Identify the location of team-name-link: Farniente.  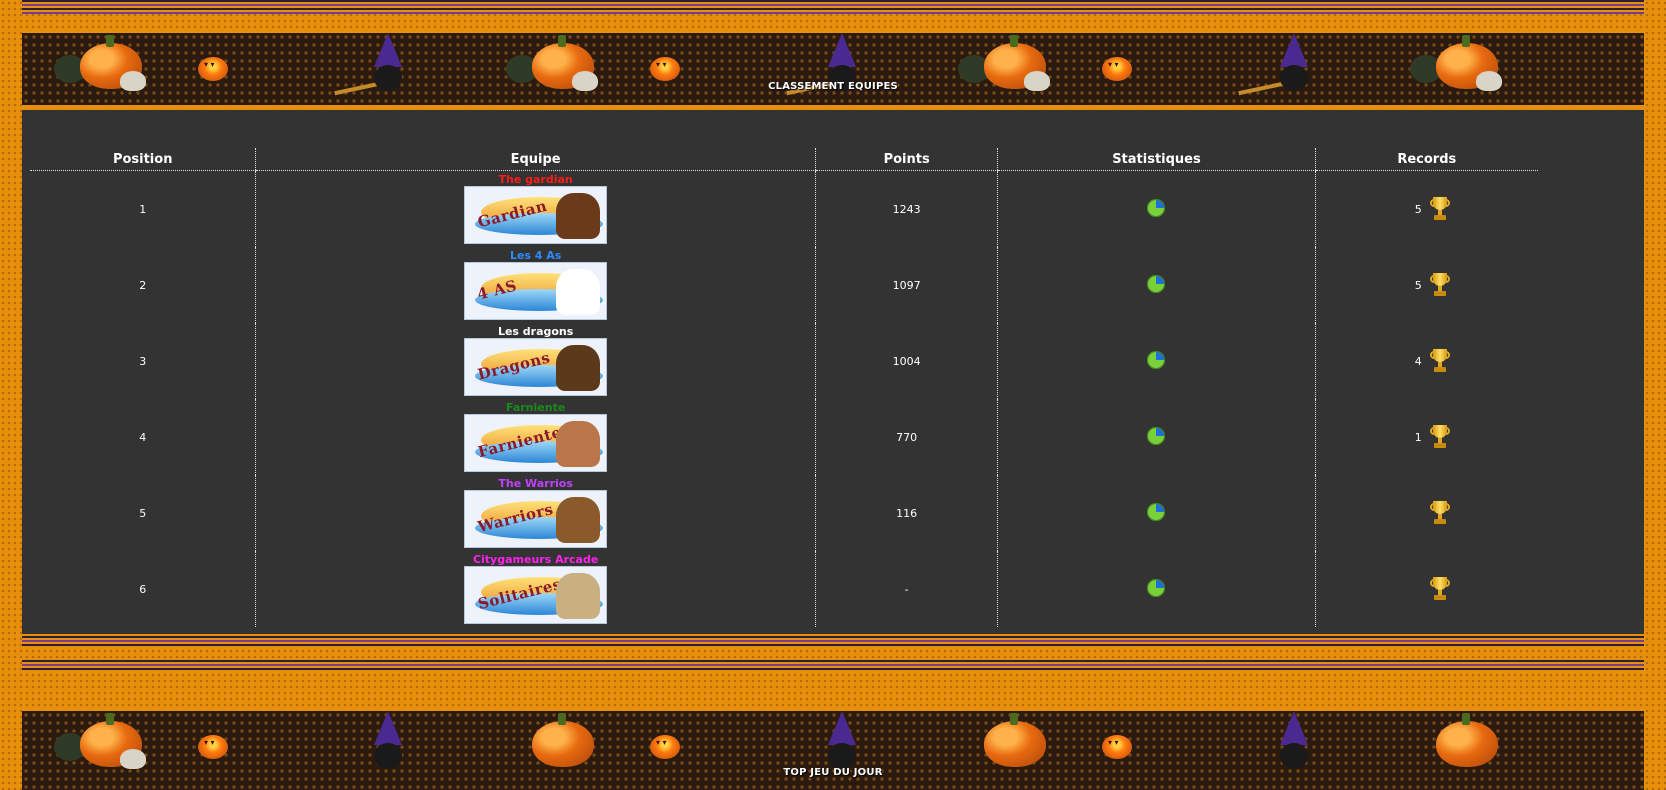
(535, 408).